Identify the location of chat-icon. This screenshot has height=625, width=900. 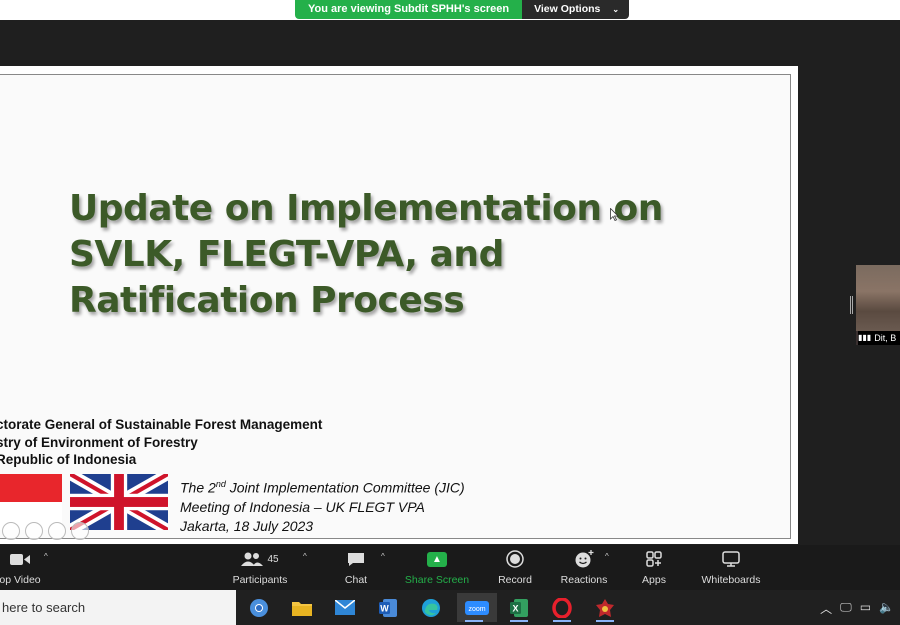
(356, 559).